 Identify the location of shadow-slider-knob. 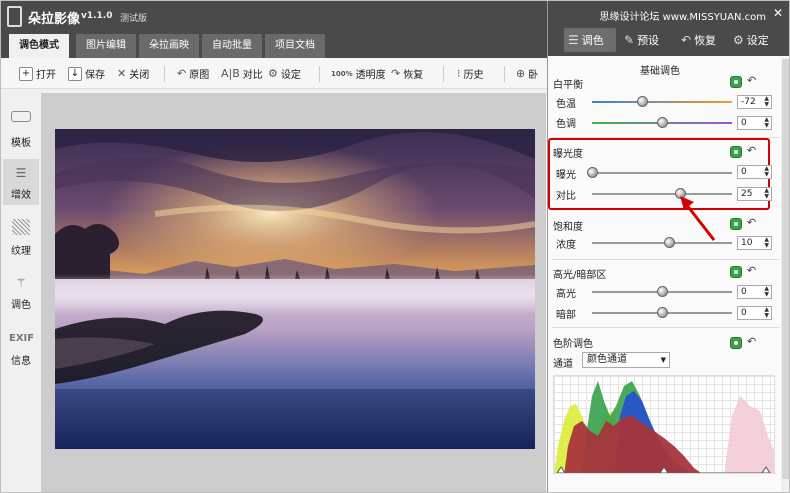
(662, 312).